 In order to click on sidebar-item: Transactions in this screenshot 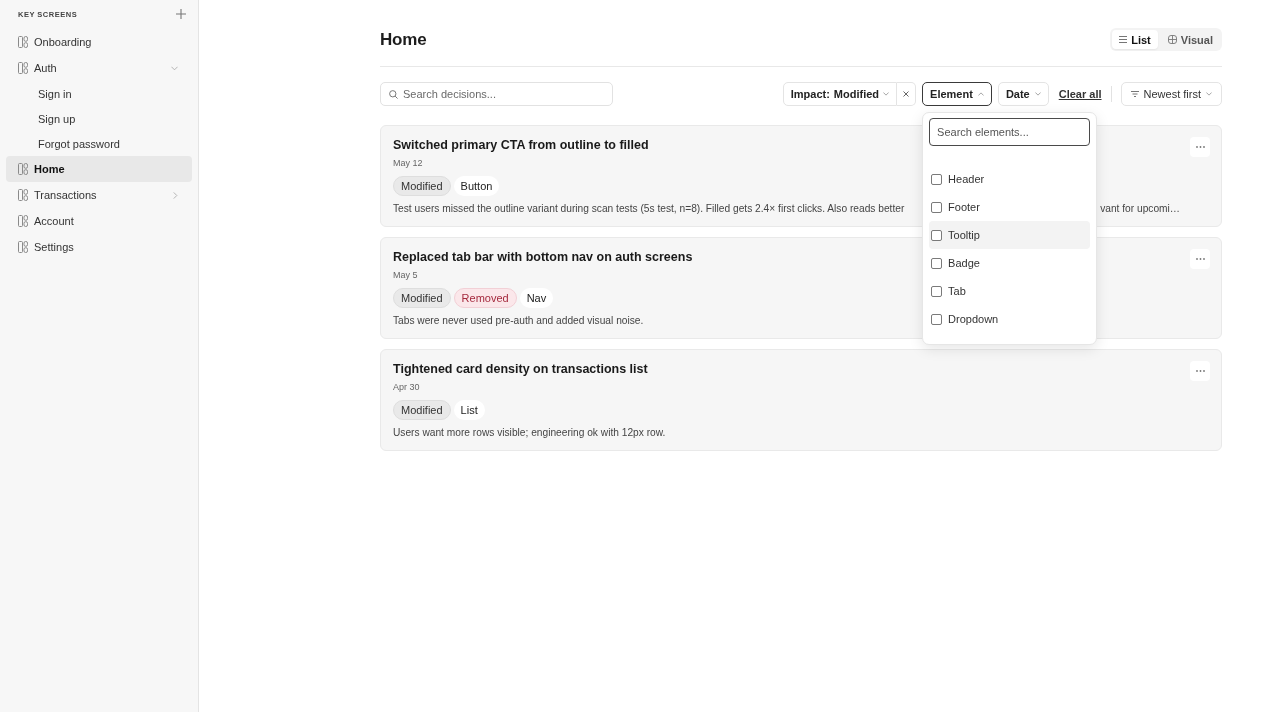, I will do `click(99, 195)`.